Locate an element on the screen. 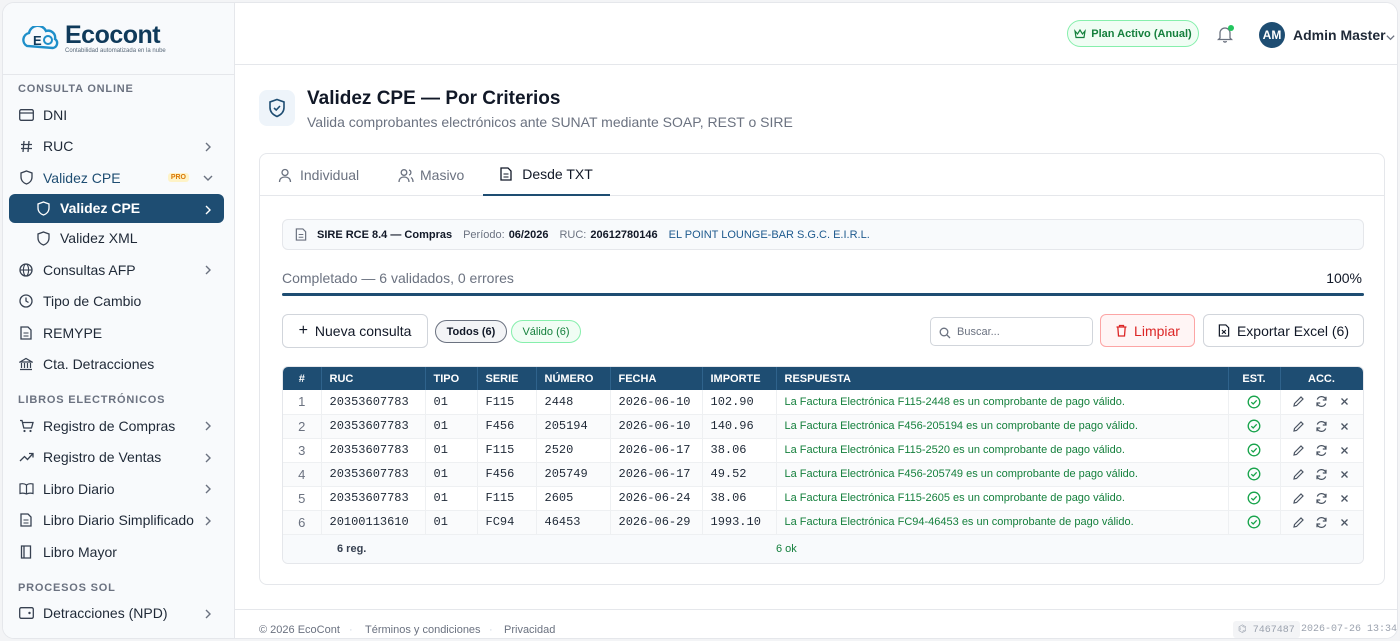  sidebar-item-validez-xml: Validez XML is located at coordinates (118, 239).